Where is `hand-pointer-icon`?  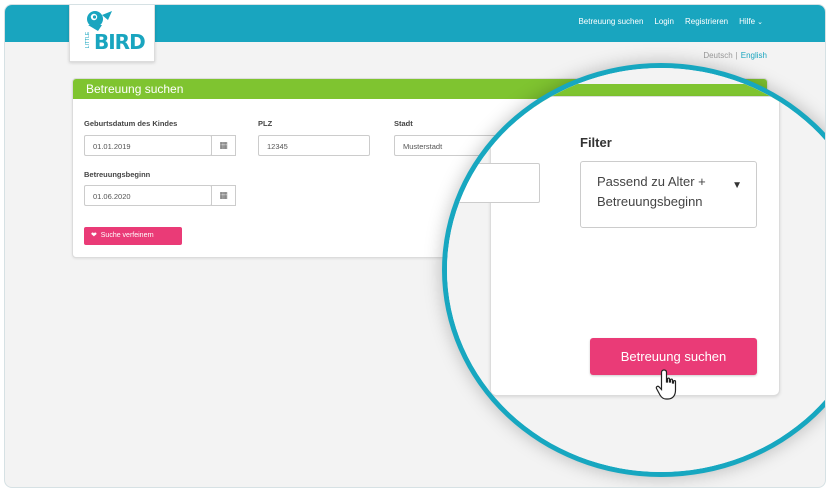 hand-pointer-icon is located at coordinates (666, 384).